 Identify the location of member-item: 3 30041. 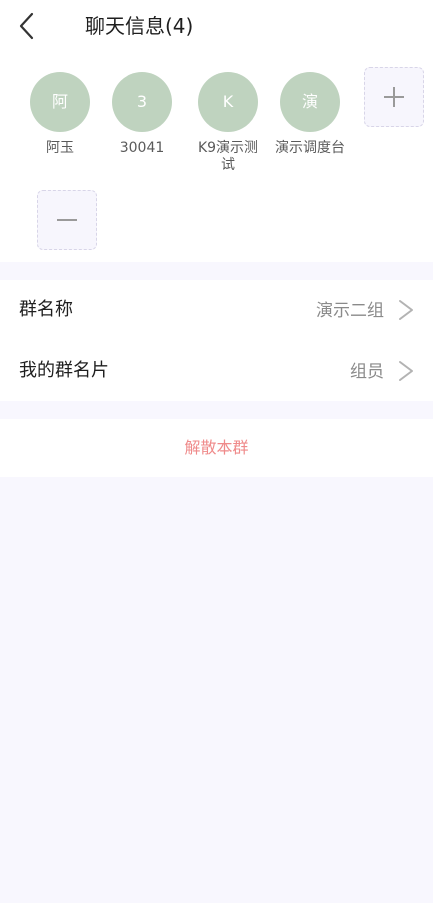
(142, 114).